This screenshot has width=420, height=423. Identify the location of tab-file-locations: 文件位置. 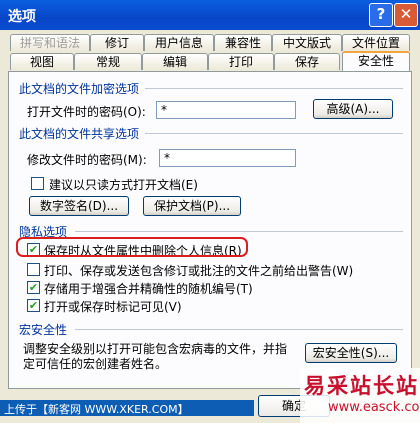
(376, 42).